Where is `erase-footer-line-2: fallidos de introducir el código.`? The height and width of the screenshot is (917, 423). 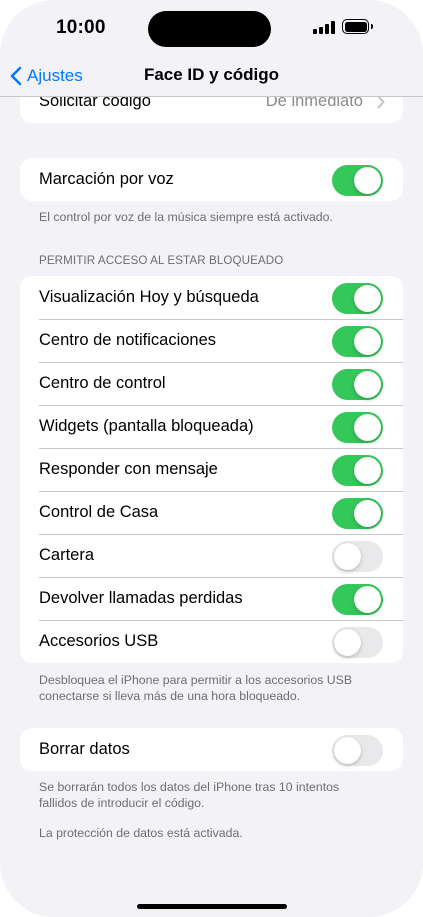 erase-footer-line-2: fallidos de introducir el código. is located at coordinates (122, 803).